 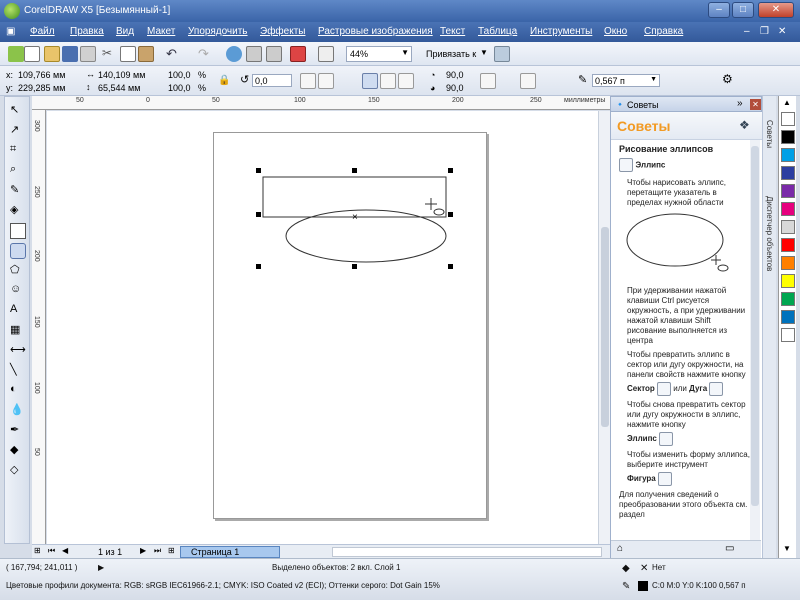 I want to click on text-tool-icon: A, so click(x=18, y=311).